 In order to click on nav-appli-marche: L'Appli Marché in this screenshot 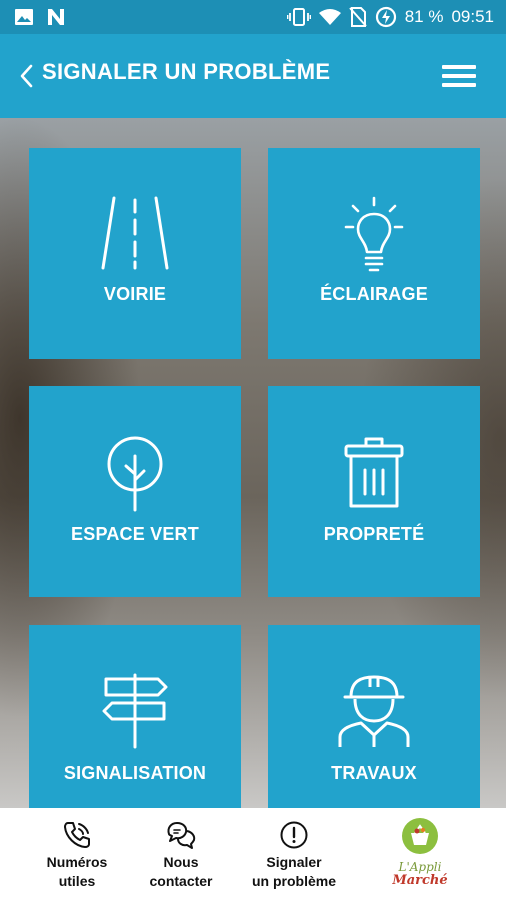, I will do `click(420, 854)`.